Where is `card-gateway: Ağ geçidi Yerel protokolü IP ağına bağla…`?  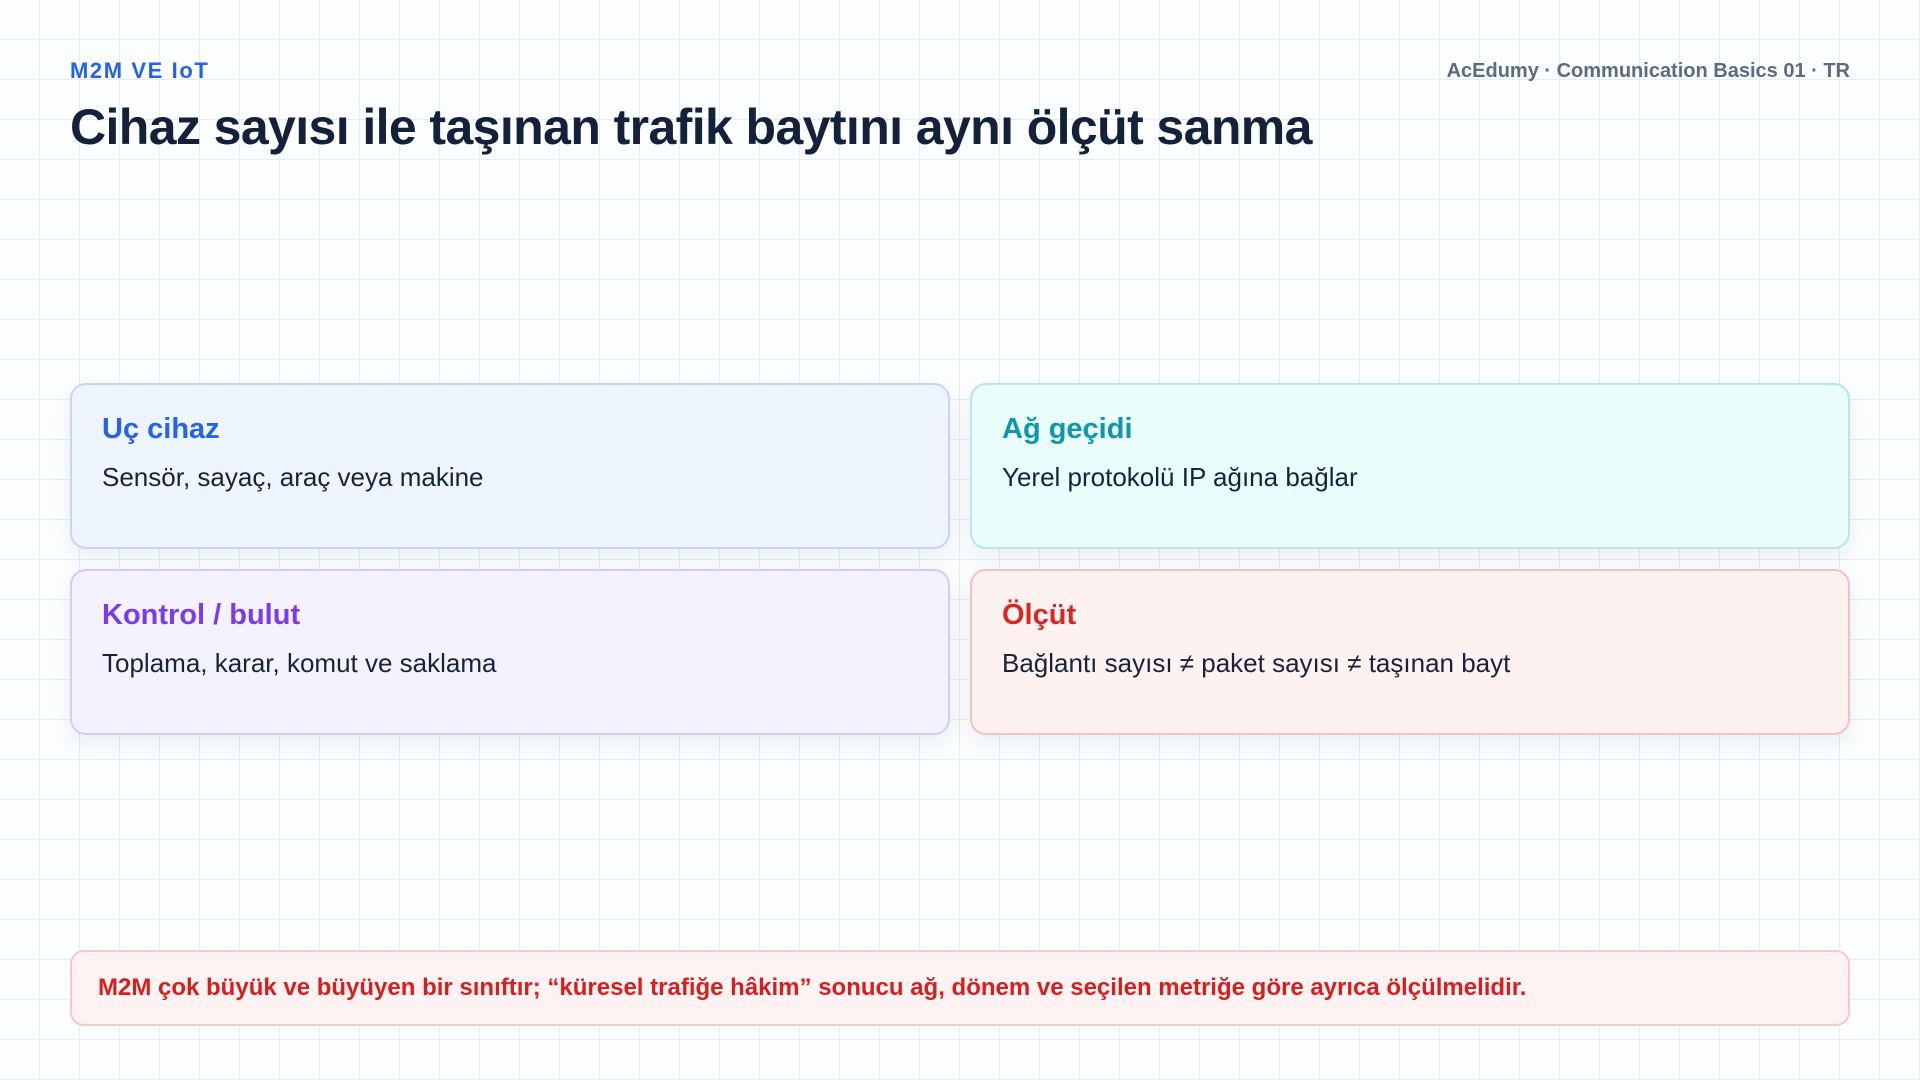 card-gateway: Ağ geçidi Yerel protokolü IP ağına bağla… is located at coordinates (1410, 466).